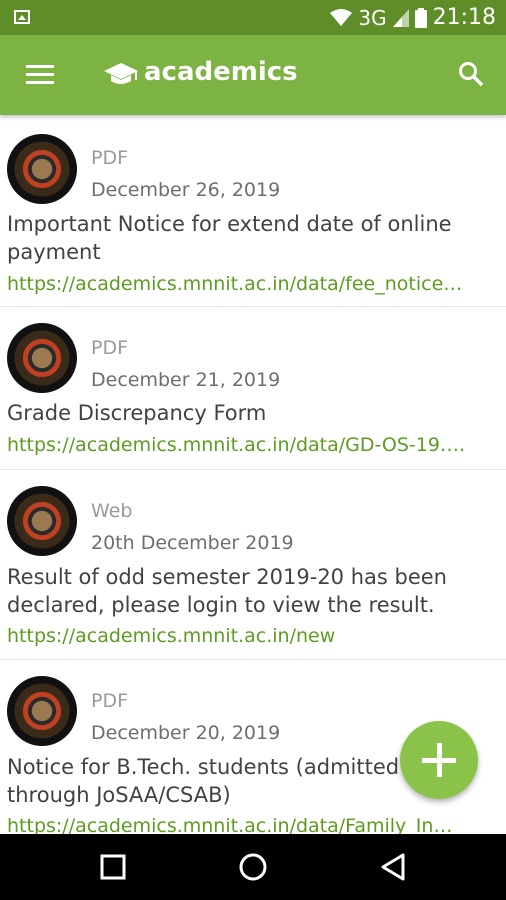 This screenshot has height=900, width=506. I want to click on clock: 21:18, so click(464, 17).